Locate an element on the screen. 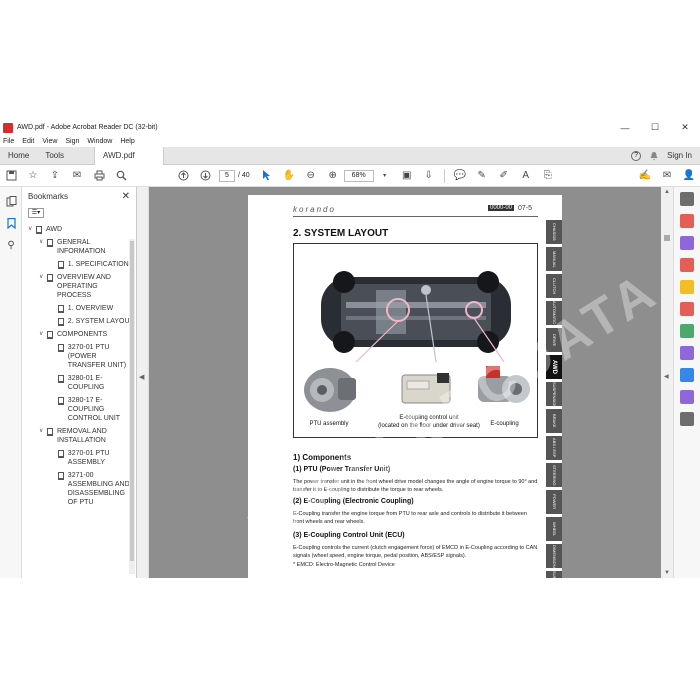 The image size is (700, 700). bookmark-item: ∨ GENERAL INFORMATION is located at coordinates (79, 247).